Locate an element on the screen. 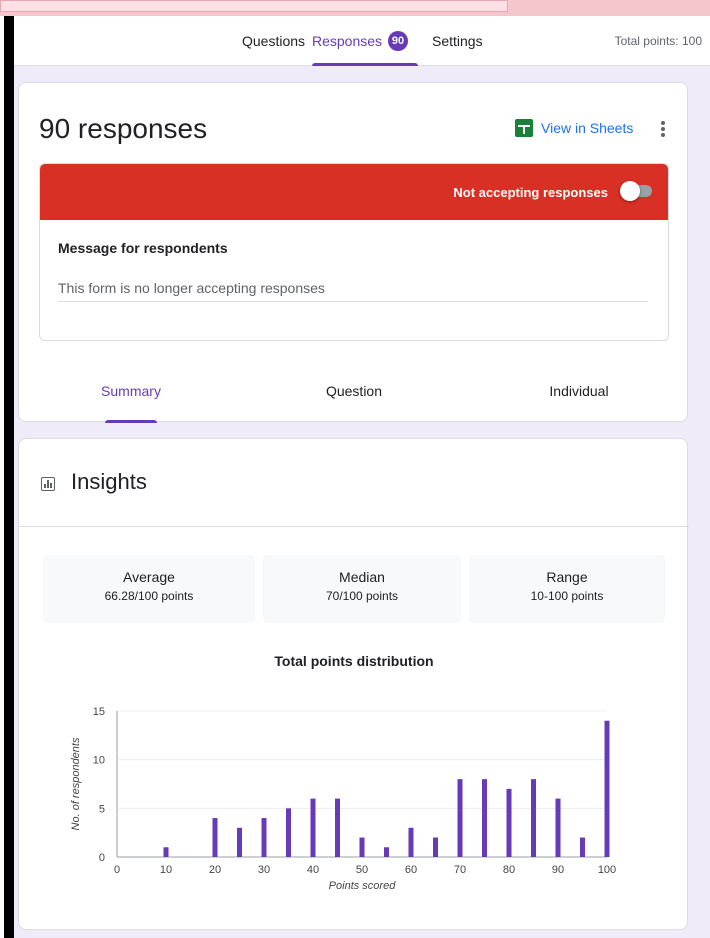  x-tick-label: 10 is located at coordinates (166, 870).